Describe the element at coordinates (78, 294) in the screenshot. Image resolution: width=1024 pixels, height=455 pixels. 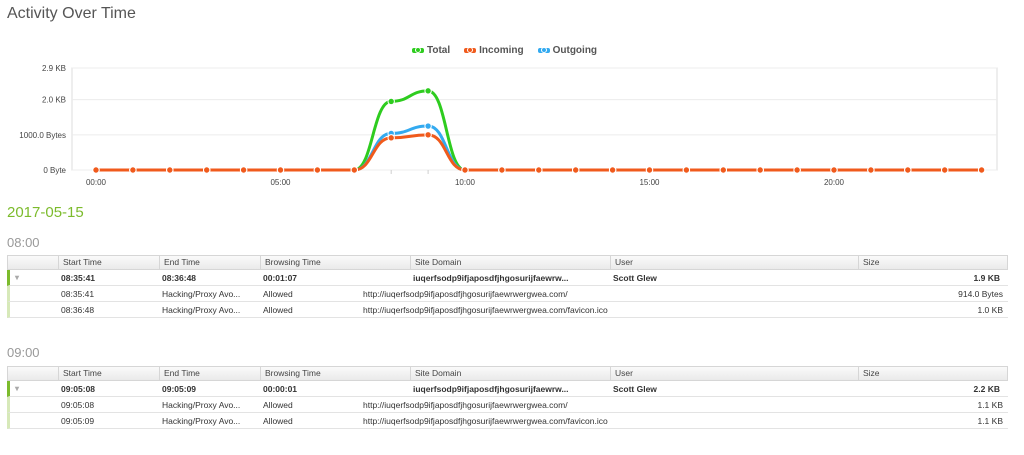
I see `time-cell: 08:35:41` at that location.